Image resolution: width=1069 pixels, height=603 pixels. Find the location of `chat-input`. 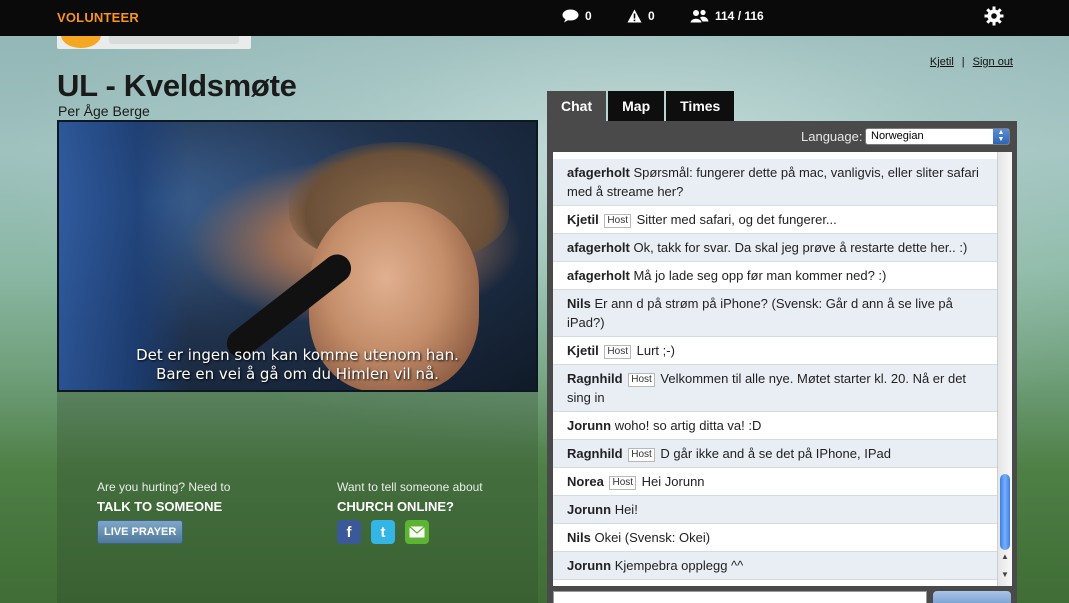

chat-input is located at coordinates (740, 597).